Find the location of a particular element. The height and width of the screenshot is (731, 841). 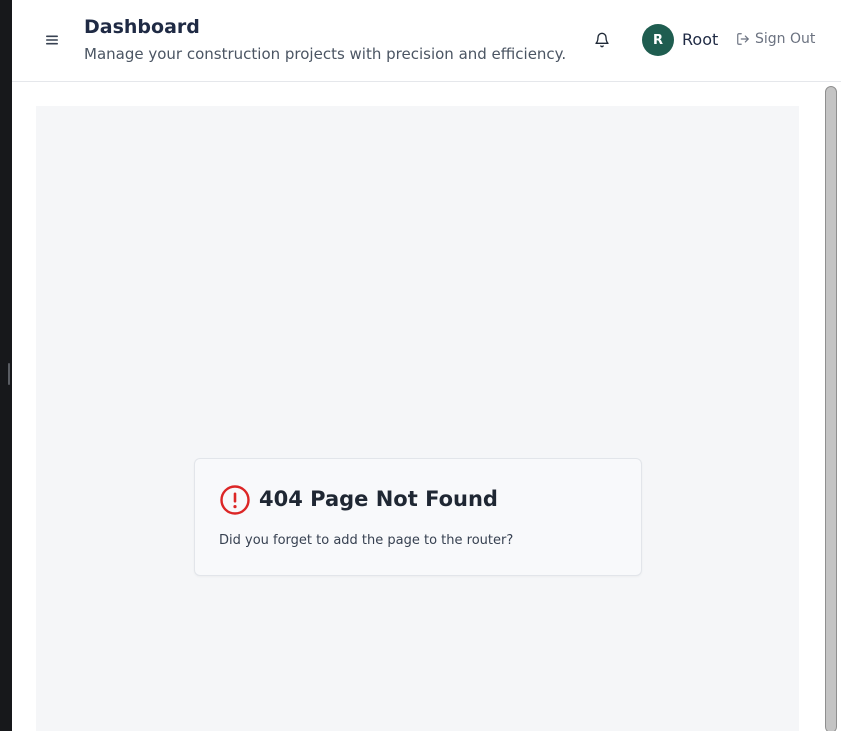

page-title: Dashboard is located at coordinates (142, 27).